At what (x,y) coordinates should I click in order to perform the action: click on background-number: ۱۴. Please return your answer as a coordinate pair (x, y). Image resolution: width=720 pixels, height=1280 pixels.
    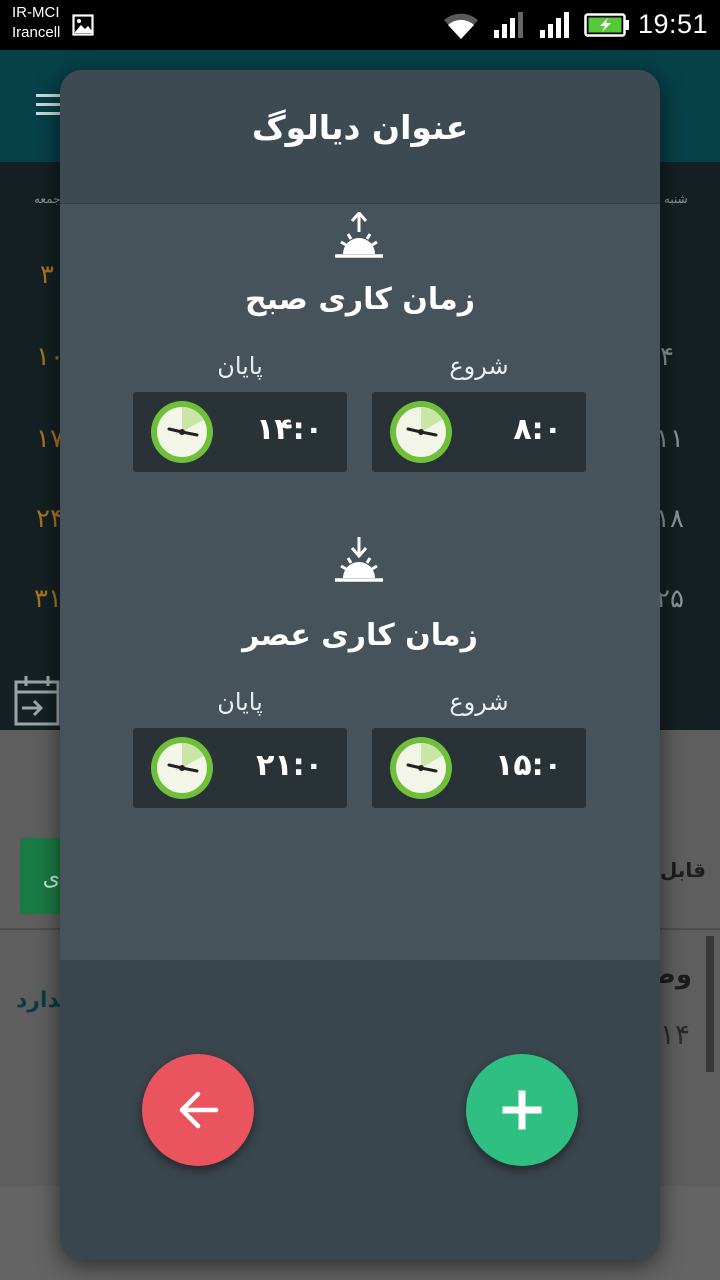
    Looking at the image, I should click on (674, 1034).